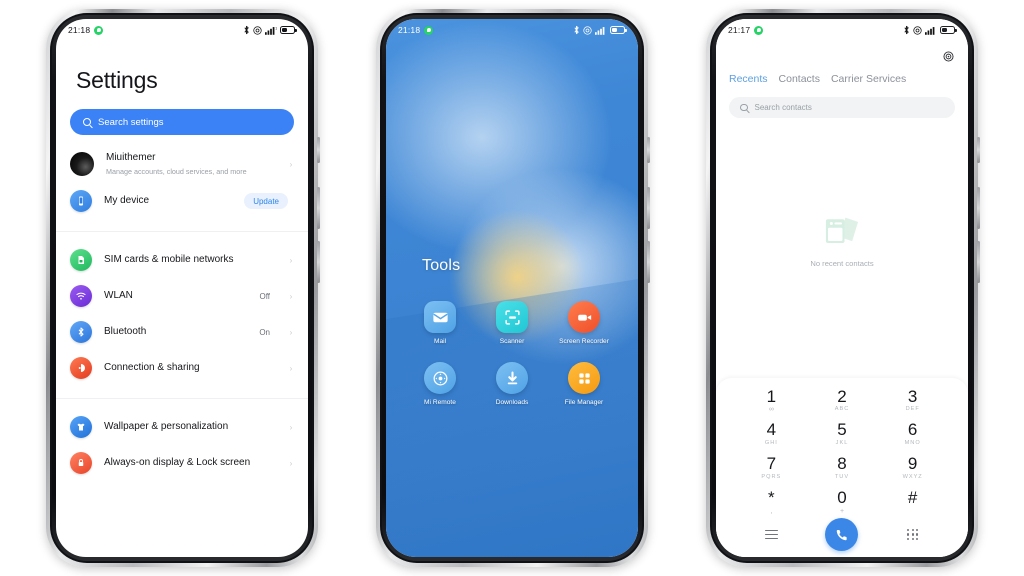 Image resolution: width=1024 pixels, height=576 pixels. I want to click on dial-key-7: 7 PQRS, so click(771, 467).